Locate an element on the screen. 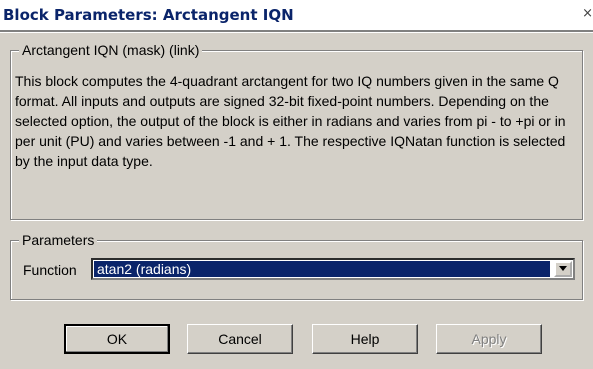 The image size is (593, 369). ok-button: OK is located at coordinates (117, 339).